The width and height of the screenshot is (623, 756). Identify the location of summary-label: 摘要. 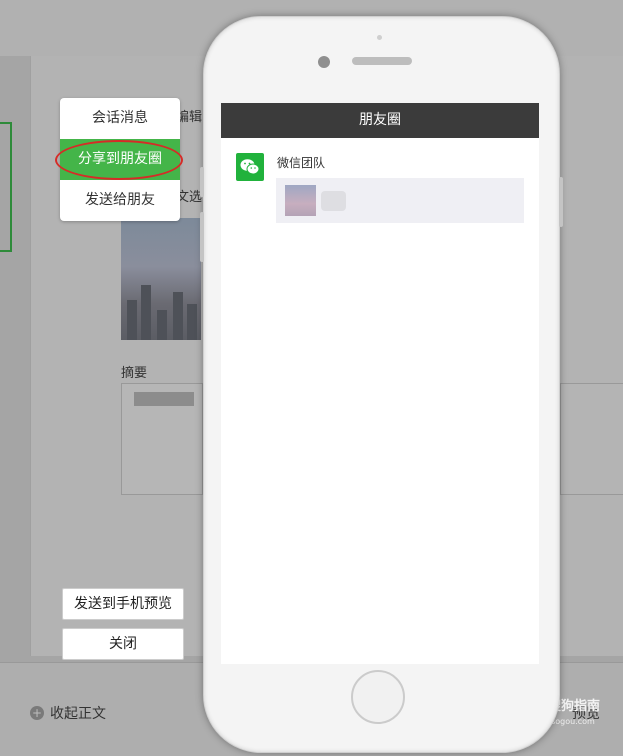
(134, 373).